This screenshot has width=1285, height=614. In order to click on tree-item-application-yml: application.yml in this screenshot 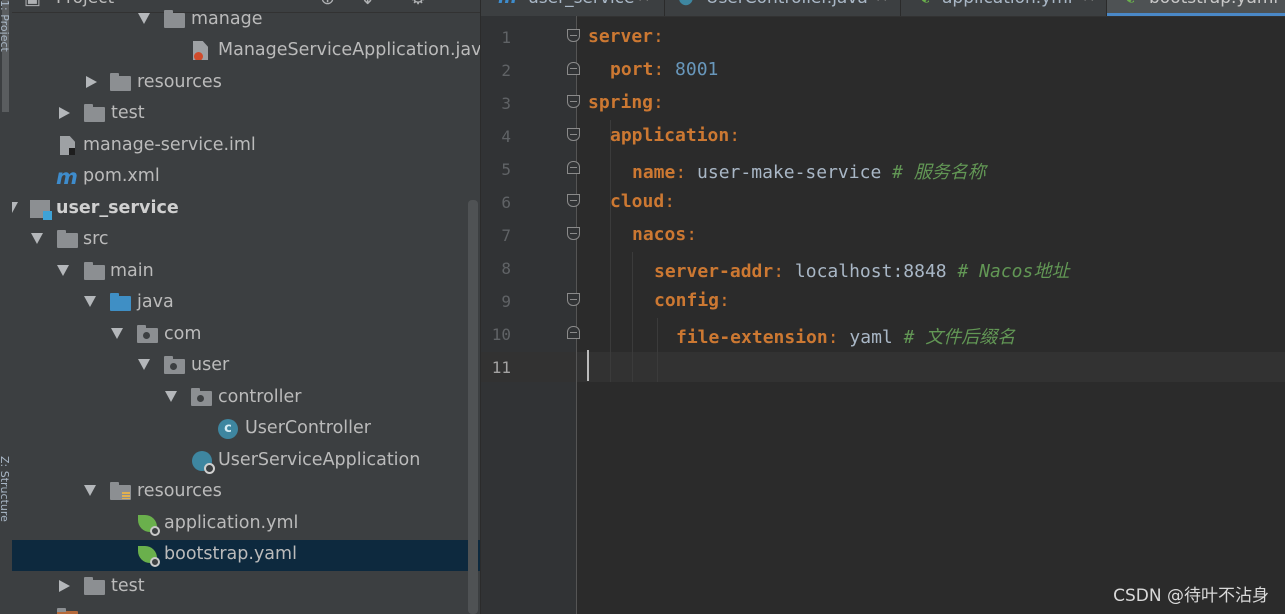, I will do `click(246, 524)`.